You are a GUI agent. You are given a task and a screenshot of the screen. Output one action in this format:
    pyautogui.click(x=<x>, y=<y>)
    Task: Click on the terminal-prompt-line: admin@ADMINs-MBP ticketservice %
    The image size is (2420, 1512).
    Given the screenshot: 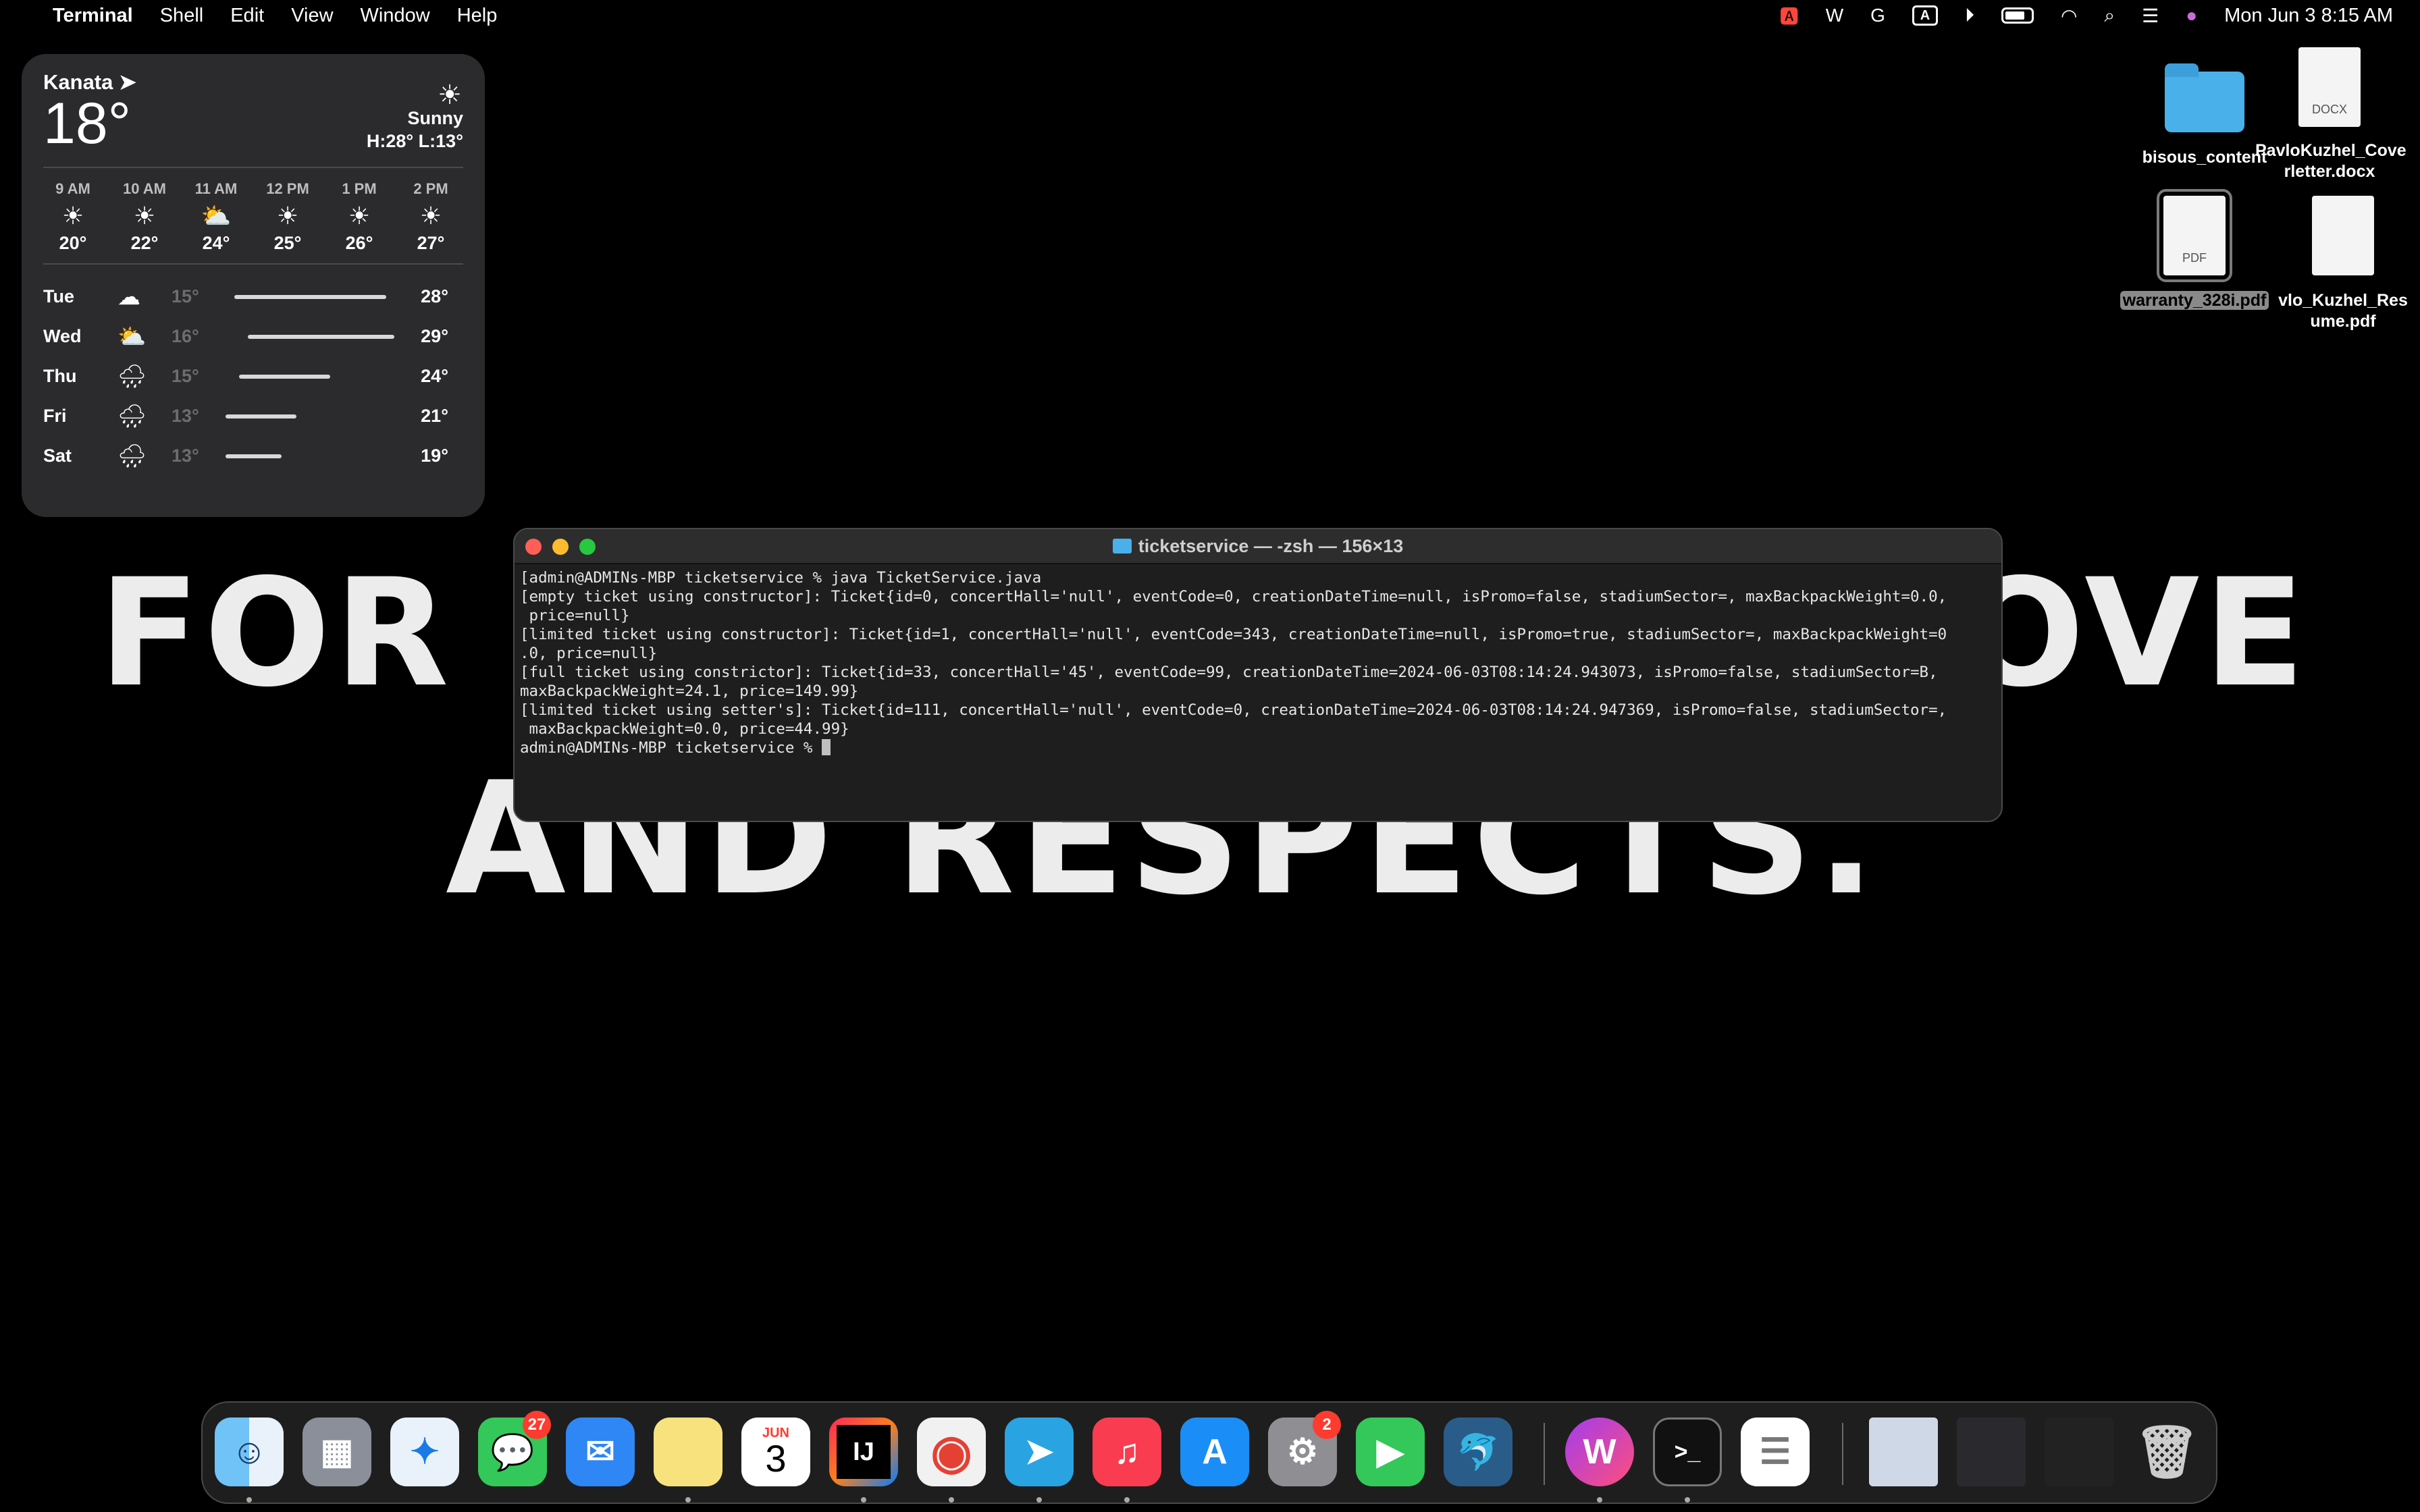 What is the action you would take?
    pyautogui.click(x=1258, y=747)
    